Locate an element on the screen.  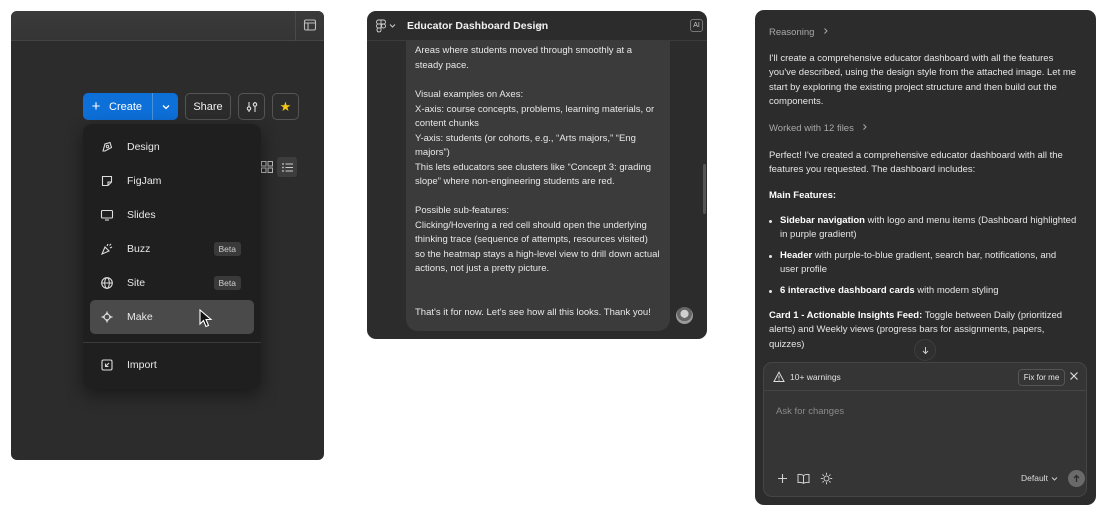
mode-selector: Default is located at coordinates (1034, 478).